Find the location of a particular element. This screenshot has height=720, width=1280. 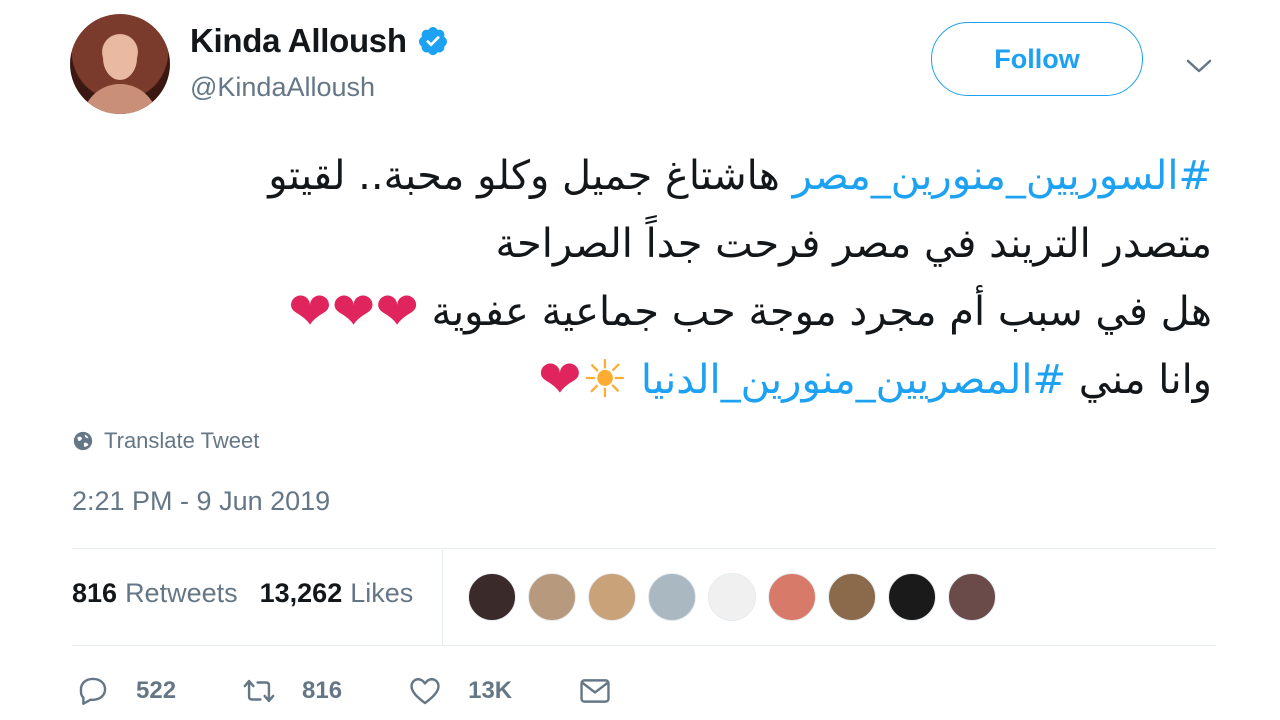

tweet-stats: 816 Retweets 13,262 Likes is located at coordinates (253, 593).